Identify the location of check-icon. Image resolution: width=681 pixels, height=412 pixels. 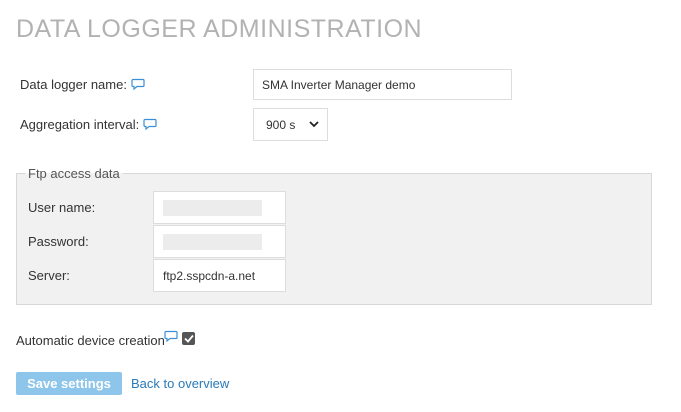
(188, 338).